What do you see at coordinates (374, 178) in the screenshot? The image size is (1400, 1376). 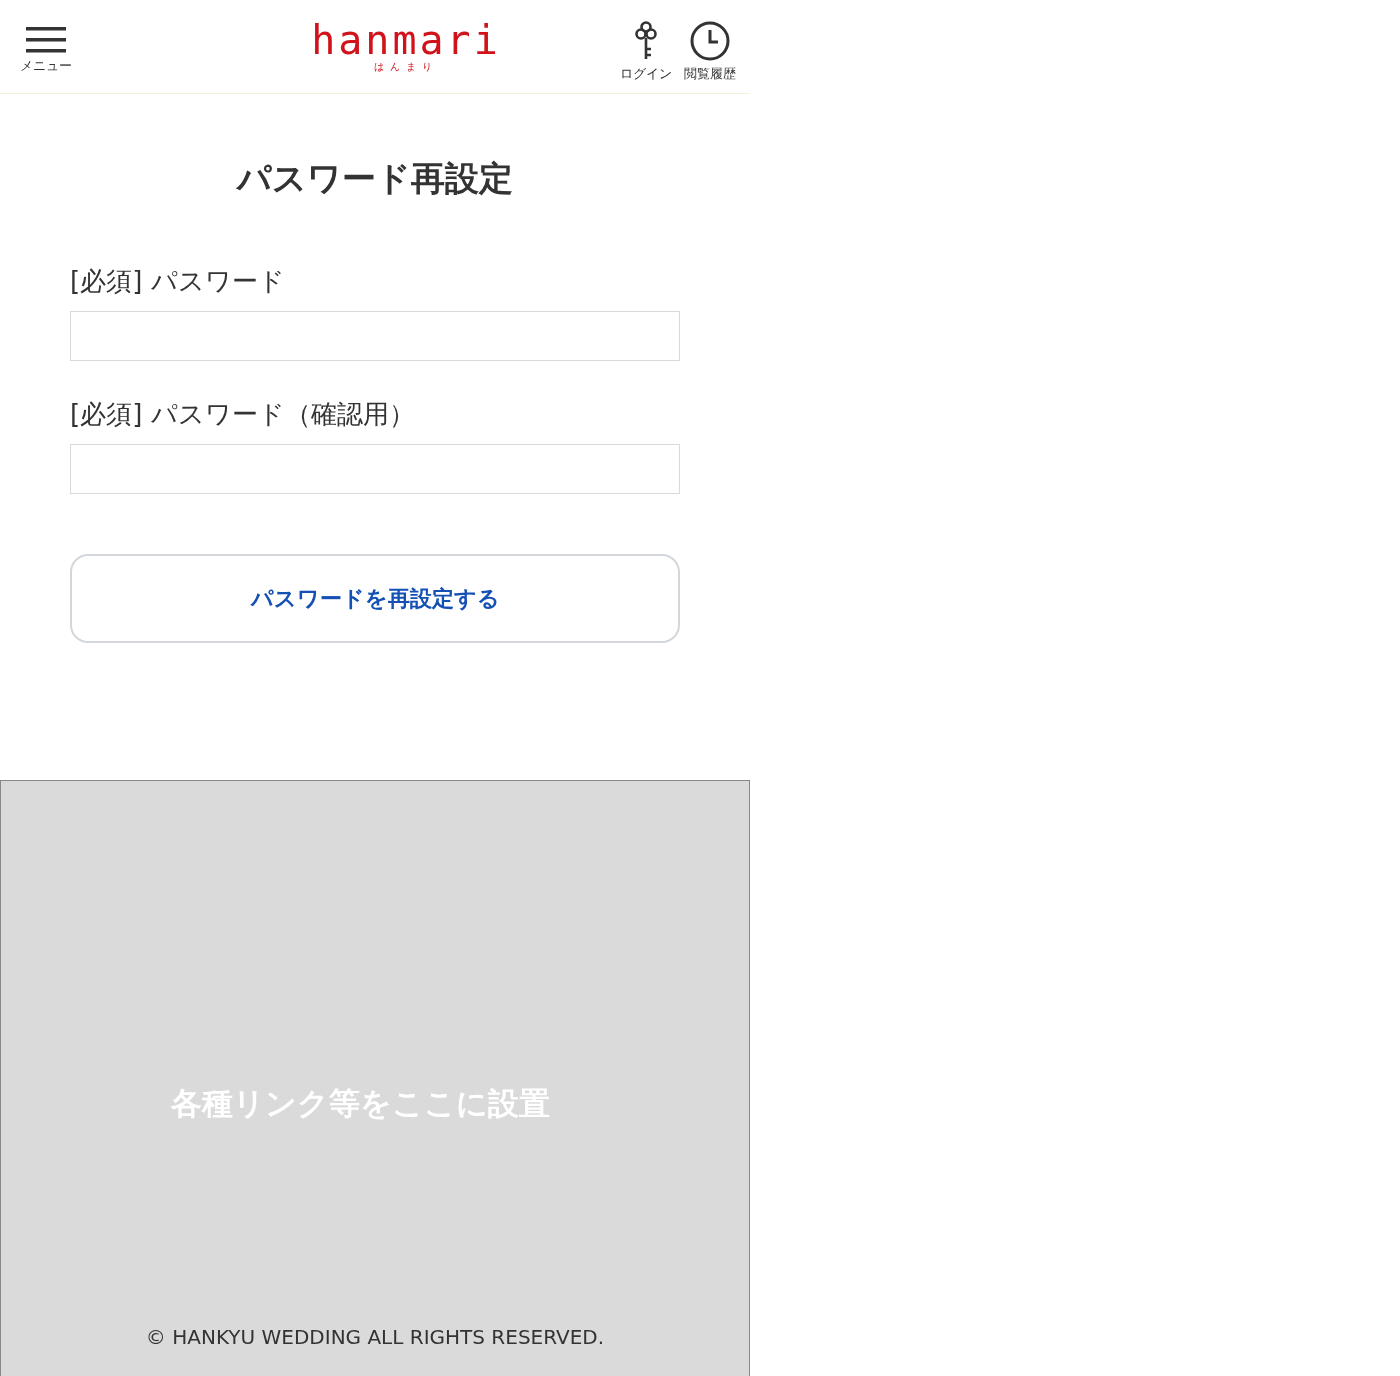 I see `page-title: パスワード再設定` at bounding box center [374, 178].